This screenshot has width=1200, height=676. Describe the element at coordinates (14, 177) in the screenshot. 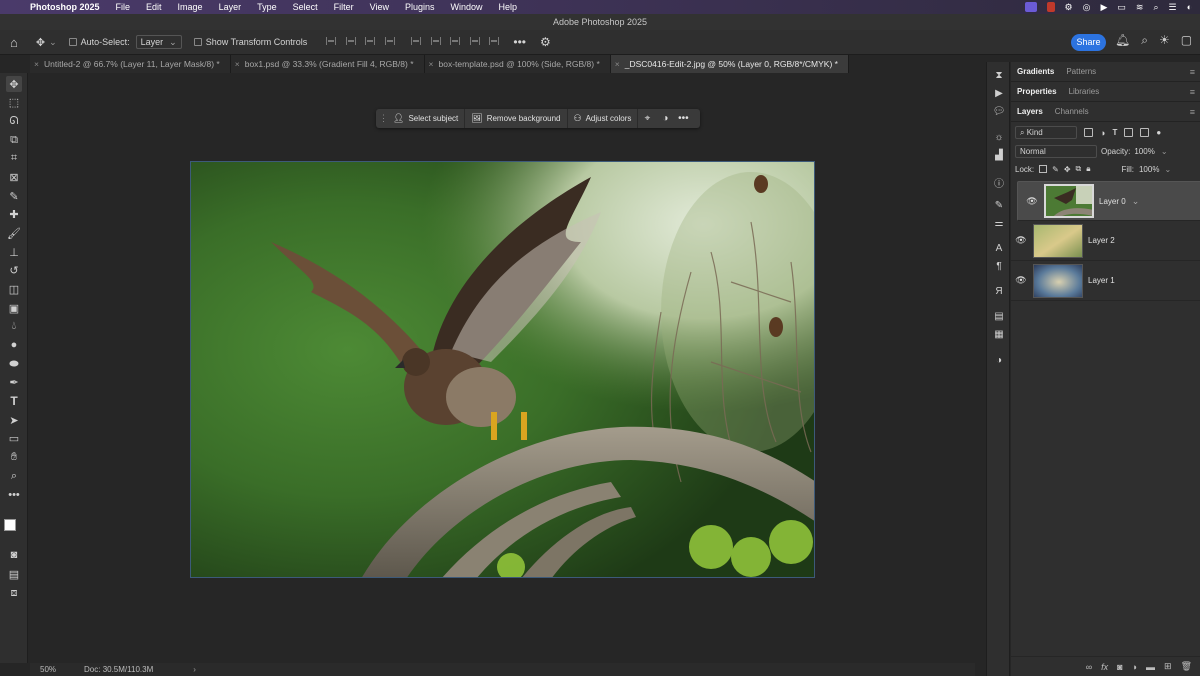

I see `frame-tool-icon: ⊠` at that location.